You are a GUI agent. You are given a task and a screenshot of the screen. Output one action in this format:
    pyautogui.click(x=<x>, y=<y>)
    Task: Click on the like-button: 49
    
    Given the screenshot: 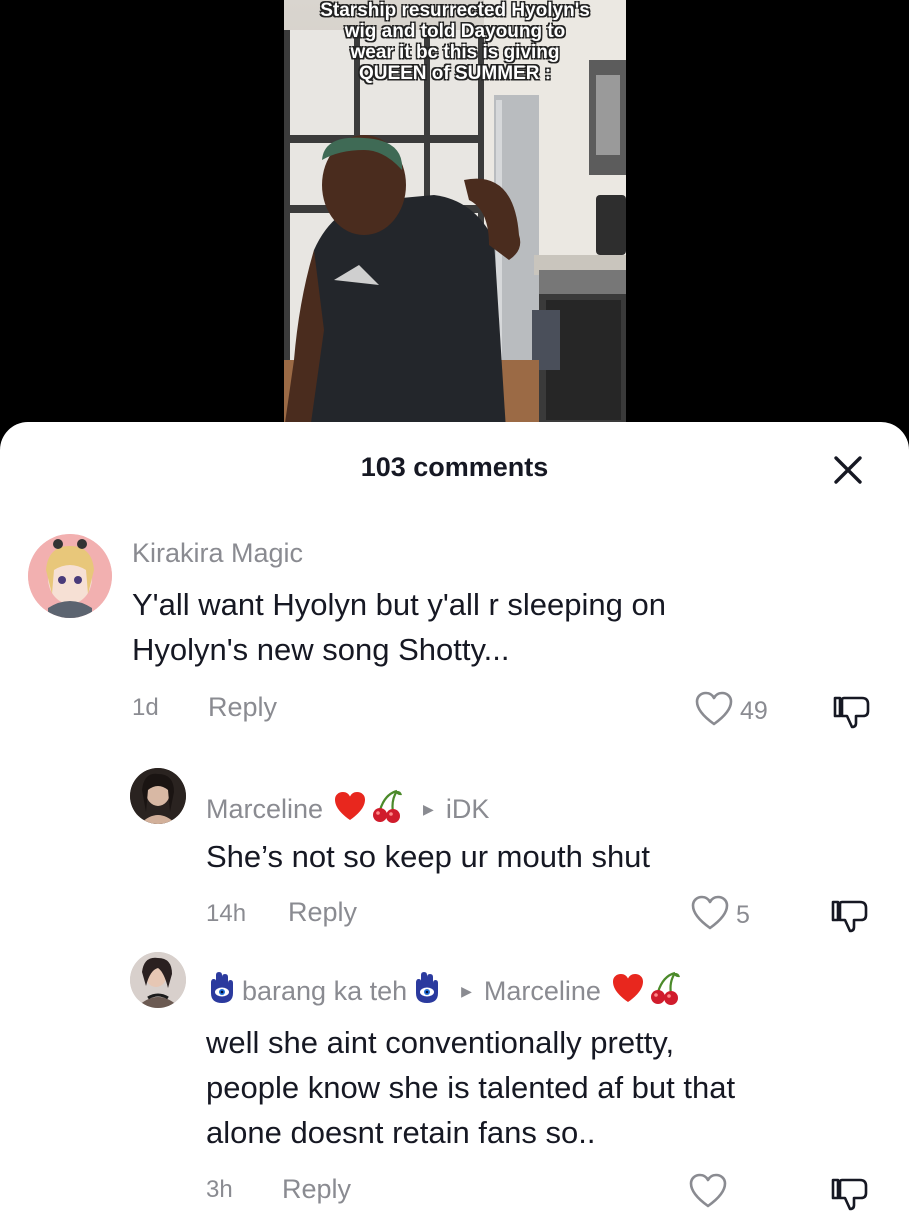 What is the action you would take?
    pyautogui.click(x=731, y=711)
    